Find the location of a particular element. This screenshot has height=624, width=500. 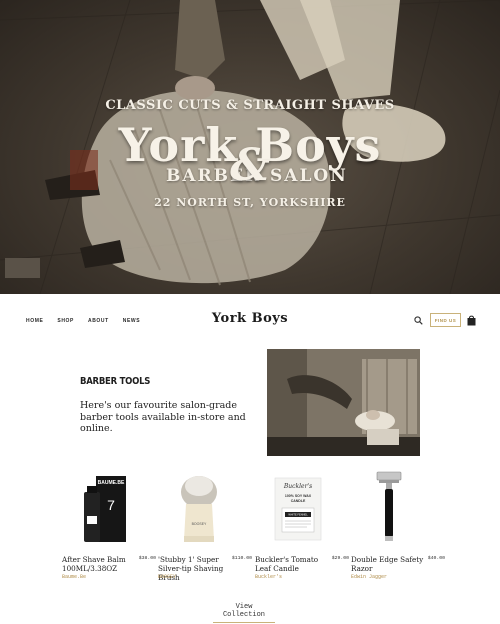

main-nav: HOME SHOP ABOUT NEWS is located at coordinates (83, 321).